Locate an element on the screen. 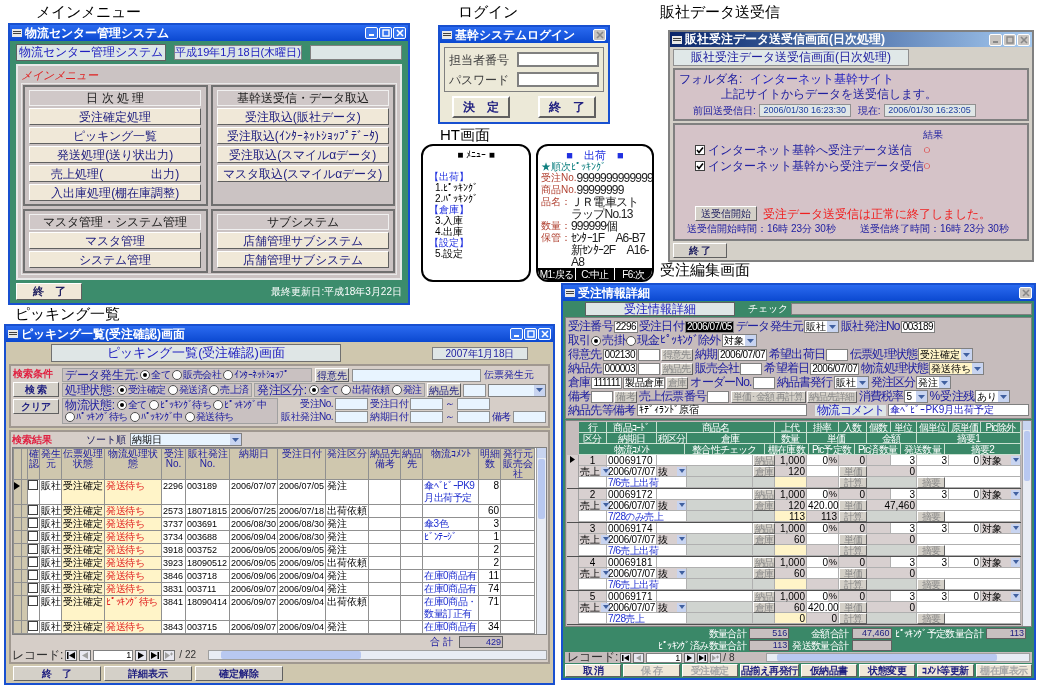 The width and height of the screenshot is (1038, 685). function-key: C:中止 is located at coordinates (595, 274).